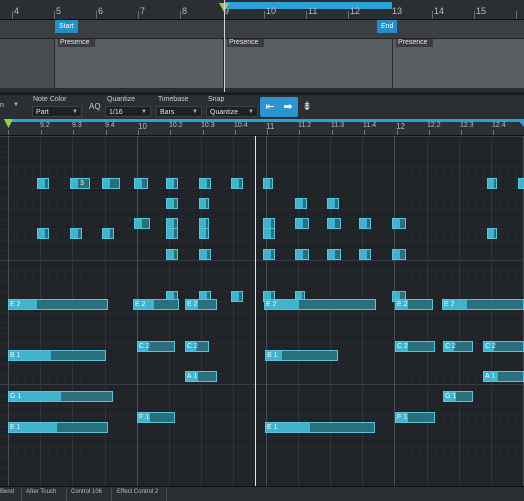 This screenshot has height=501, width=524. What do you see at coordinates (16, 105) in the screenshot?
I see `chevron-down-icon: ▼` at bounding box center [16, 105].